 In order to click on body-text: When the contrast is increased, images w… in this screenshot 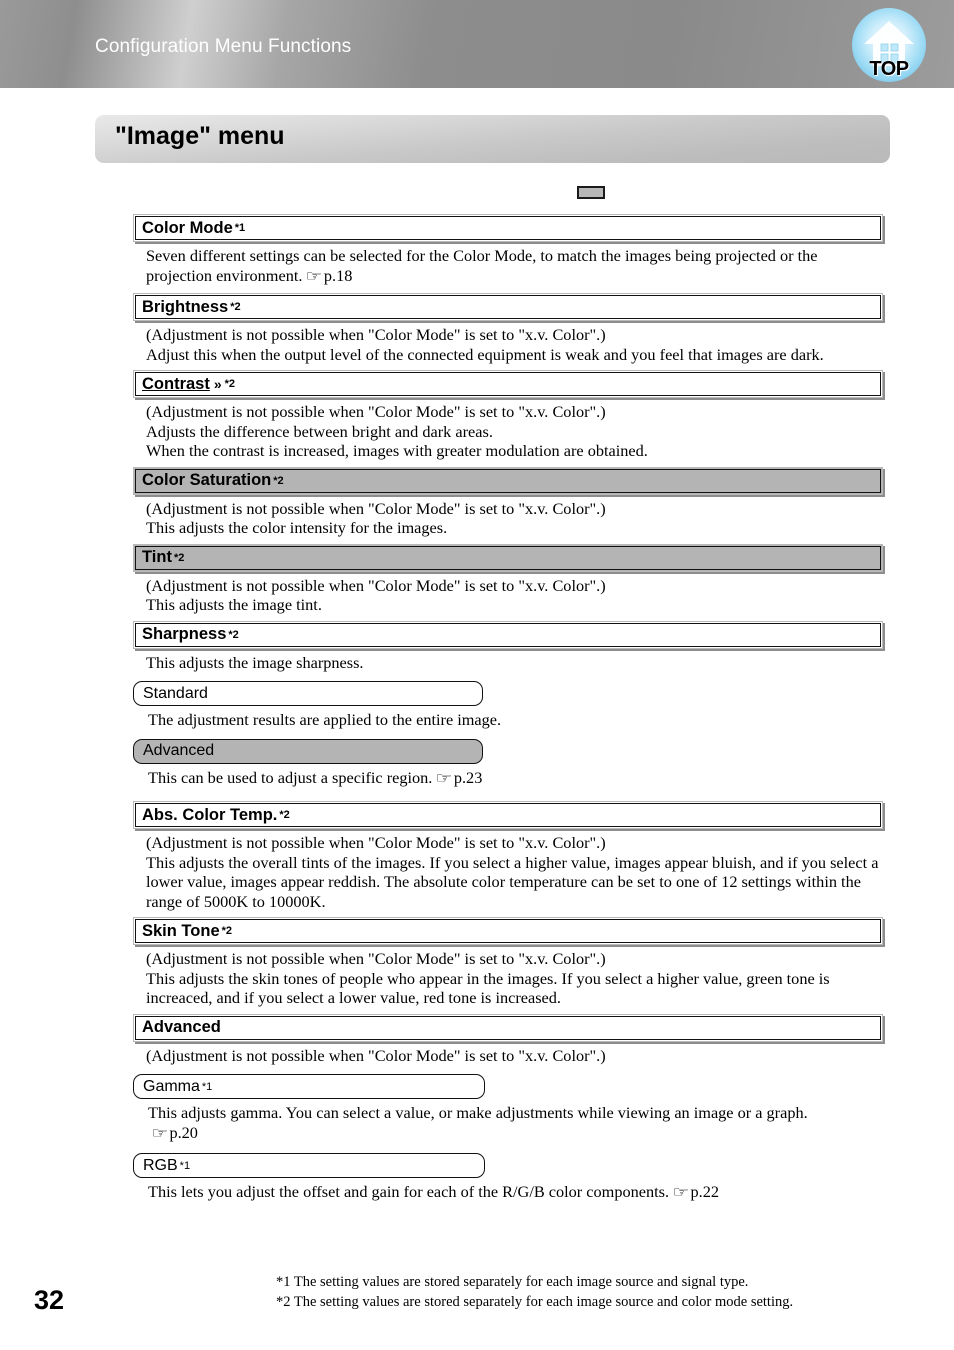, I will do `click(397, 450)`.